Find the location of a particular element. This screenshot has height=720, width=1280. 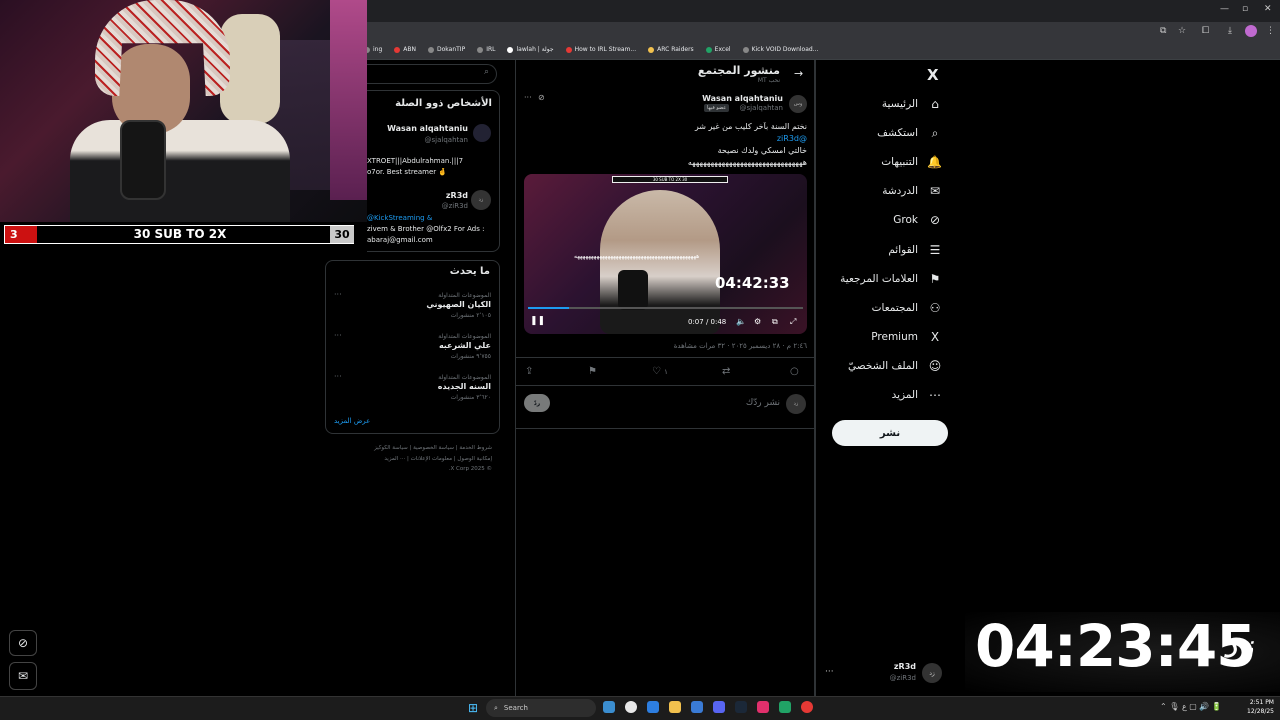

nav-item: ✉ الدردشة is located at coordinates (912, 191).